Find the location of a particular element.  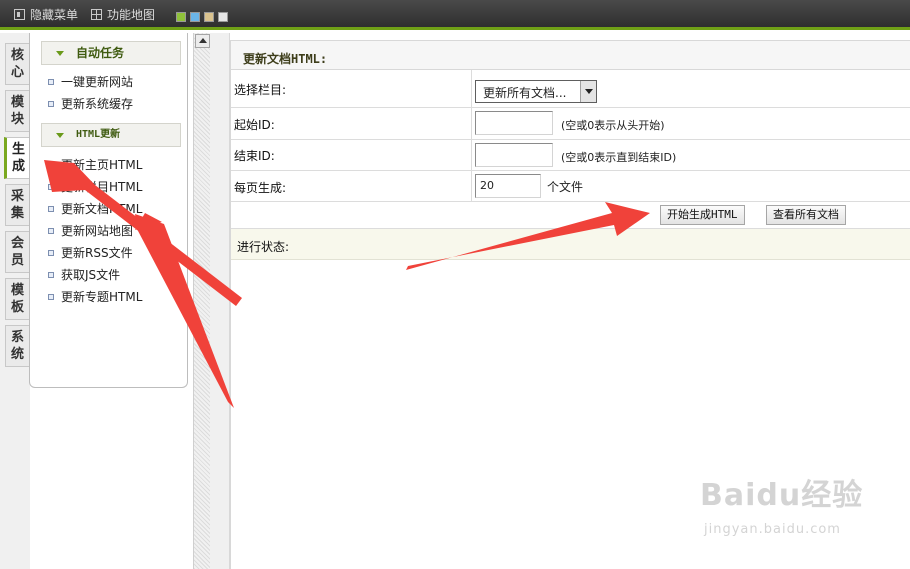

menu-item-label: 更新主页HTML is located at coordinates (102, 165).